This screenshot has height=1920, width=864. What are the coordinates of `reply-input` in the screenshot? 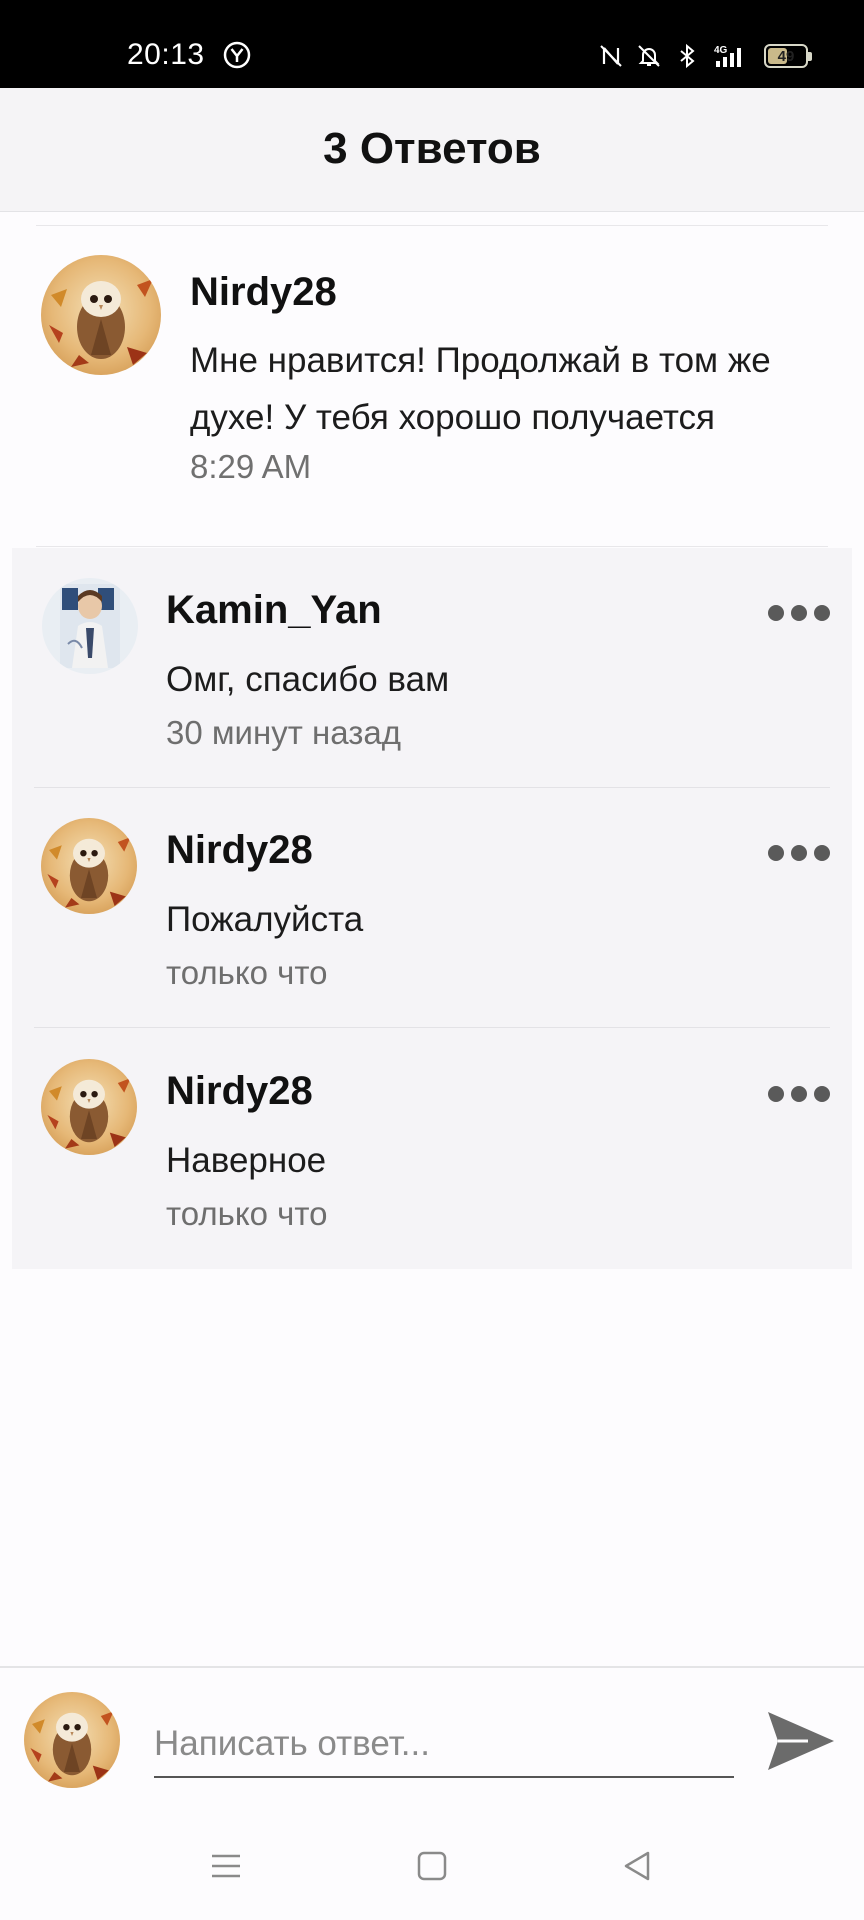 It's located at (444, 1748).